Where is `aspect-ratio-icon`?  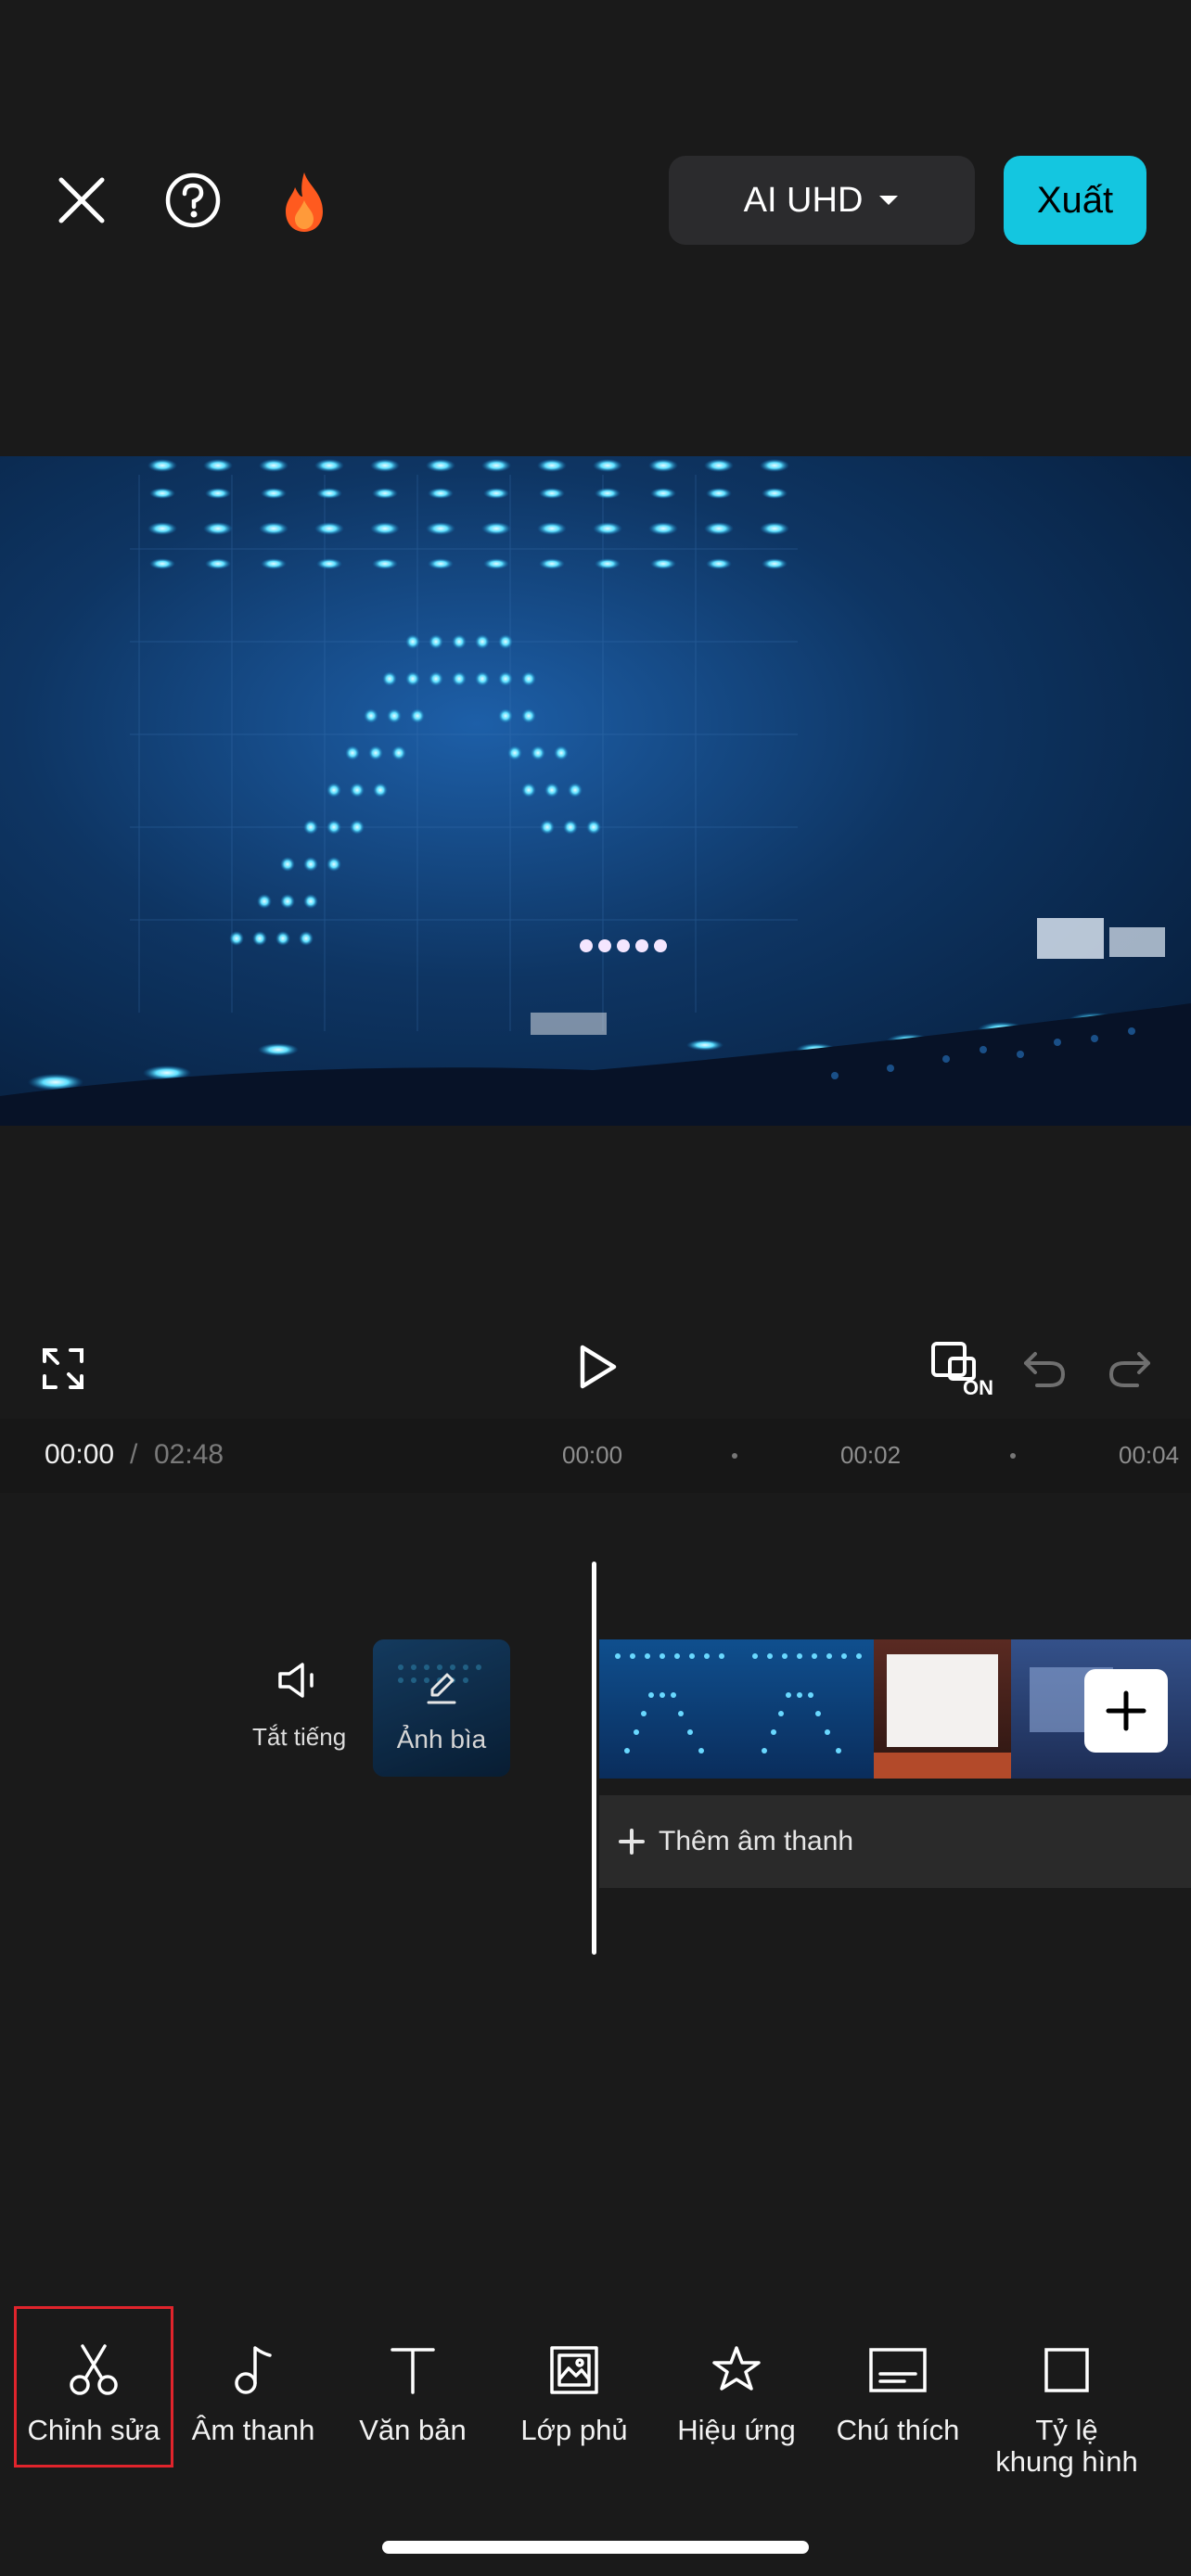 aspect-ratio-icon is located at coordinates (1067, 2370).